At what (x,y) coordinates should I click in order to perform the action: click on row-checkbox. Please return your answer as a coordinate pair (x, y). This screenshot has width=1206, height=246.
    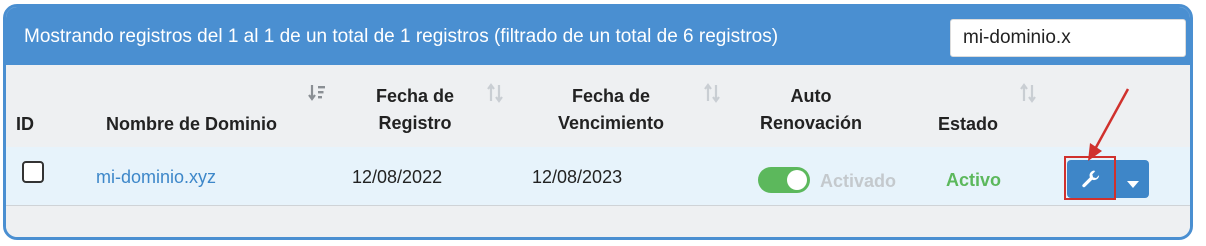
    Looking at the image, I should click on (33, 172).